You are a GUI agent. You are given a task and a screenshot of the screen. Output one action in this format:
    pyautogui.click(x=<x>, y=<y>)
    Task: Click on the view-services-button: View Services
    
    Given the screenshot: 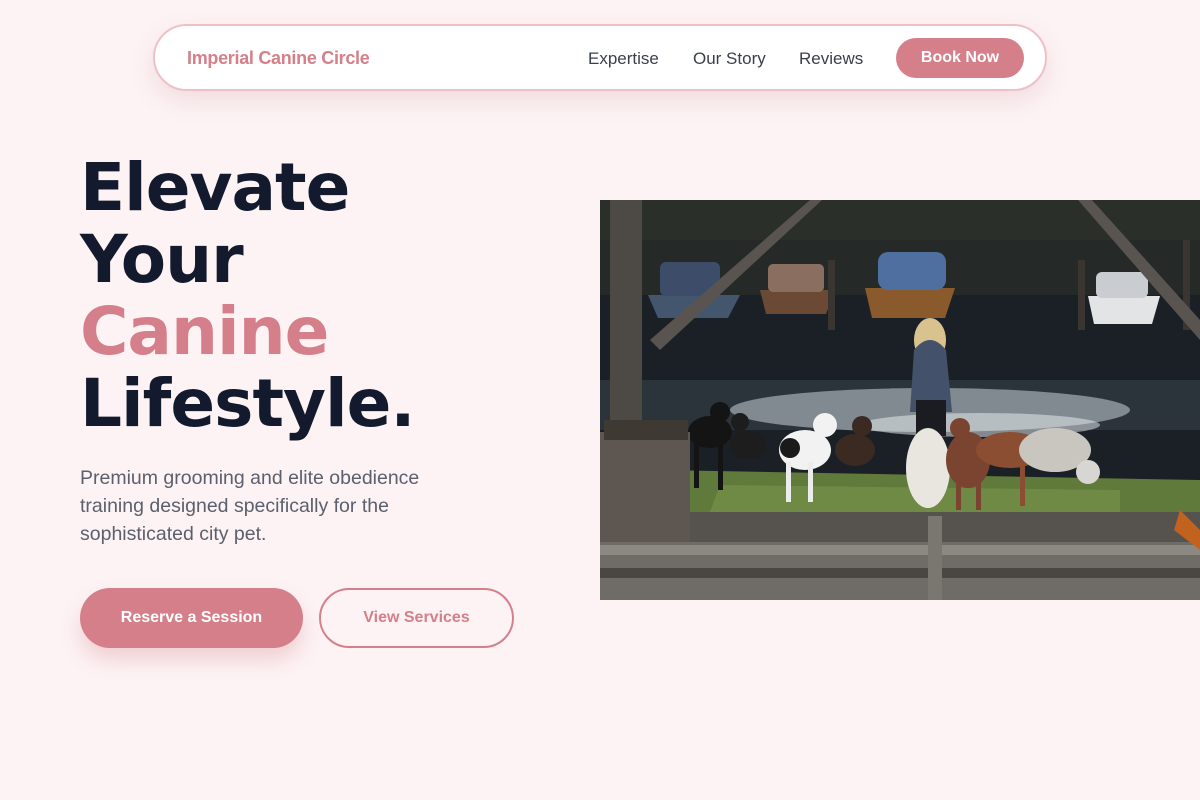 What is the action you would take?
    pyautogui.click(x=416, y=618)
    